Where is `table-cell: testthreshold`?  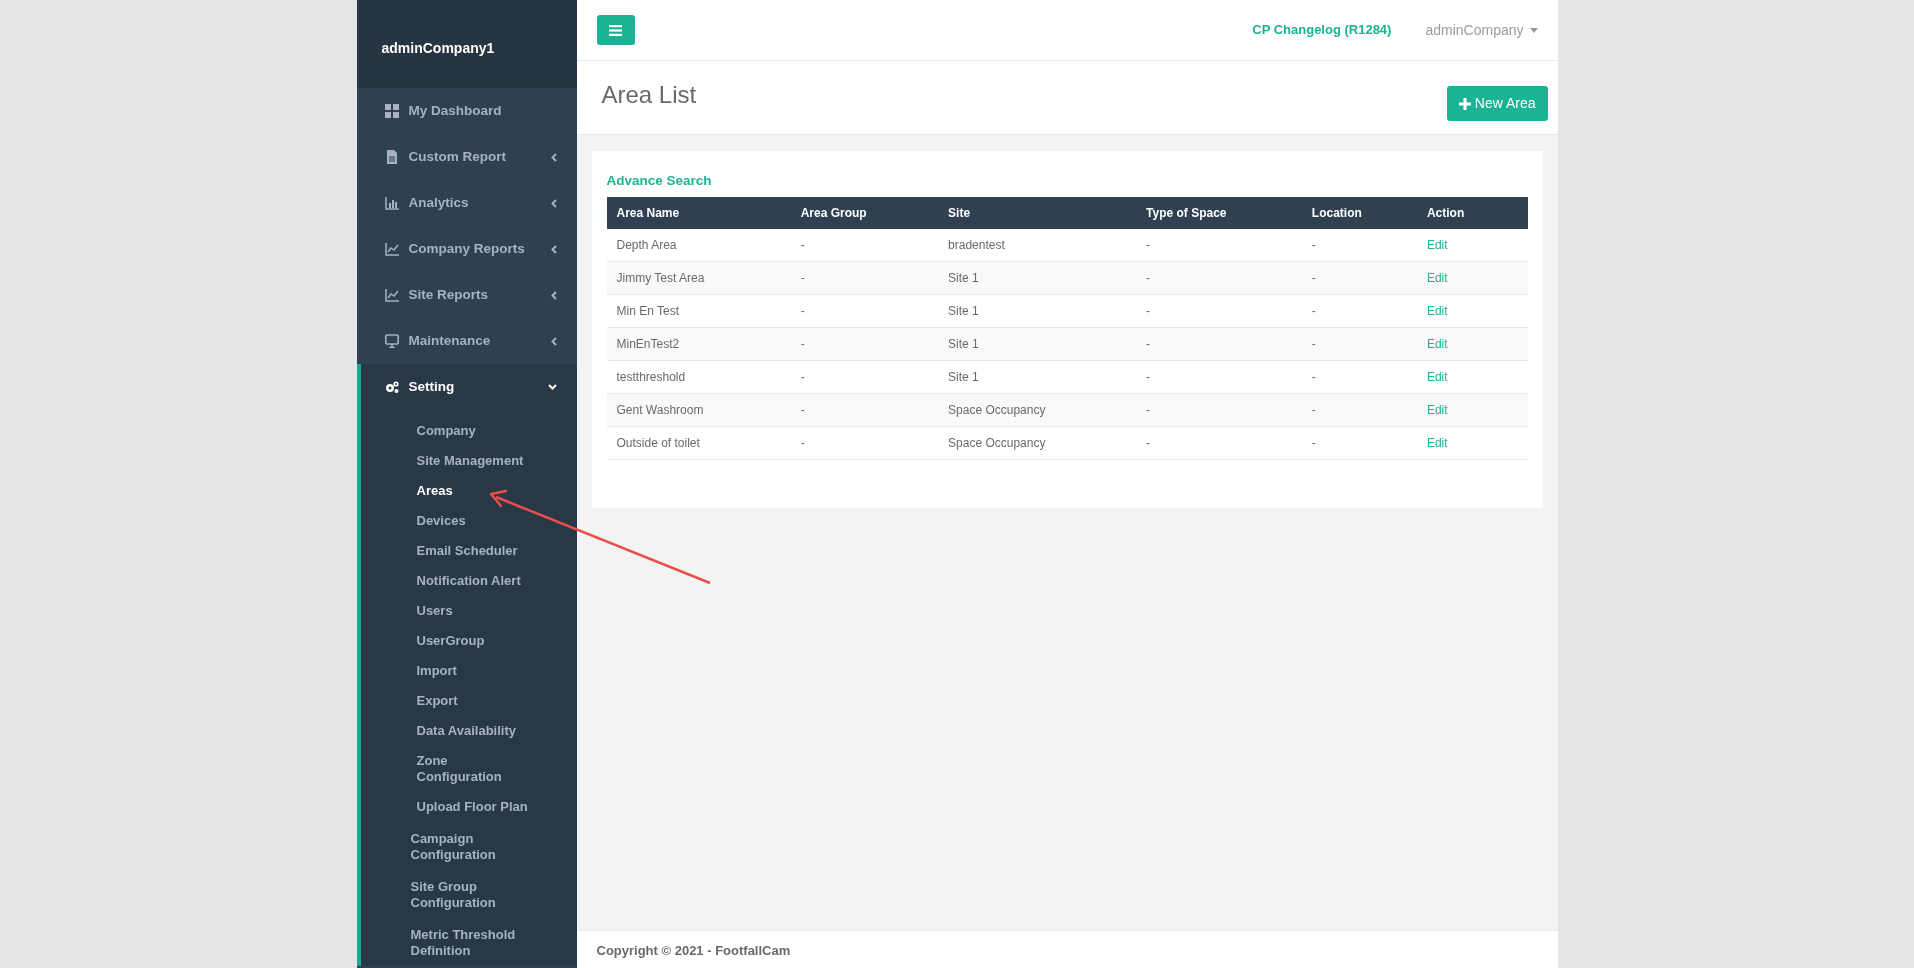 table-cell: testthreshold is located at coordinates (698, 377).